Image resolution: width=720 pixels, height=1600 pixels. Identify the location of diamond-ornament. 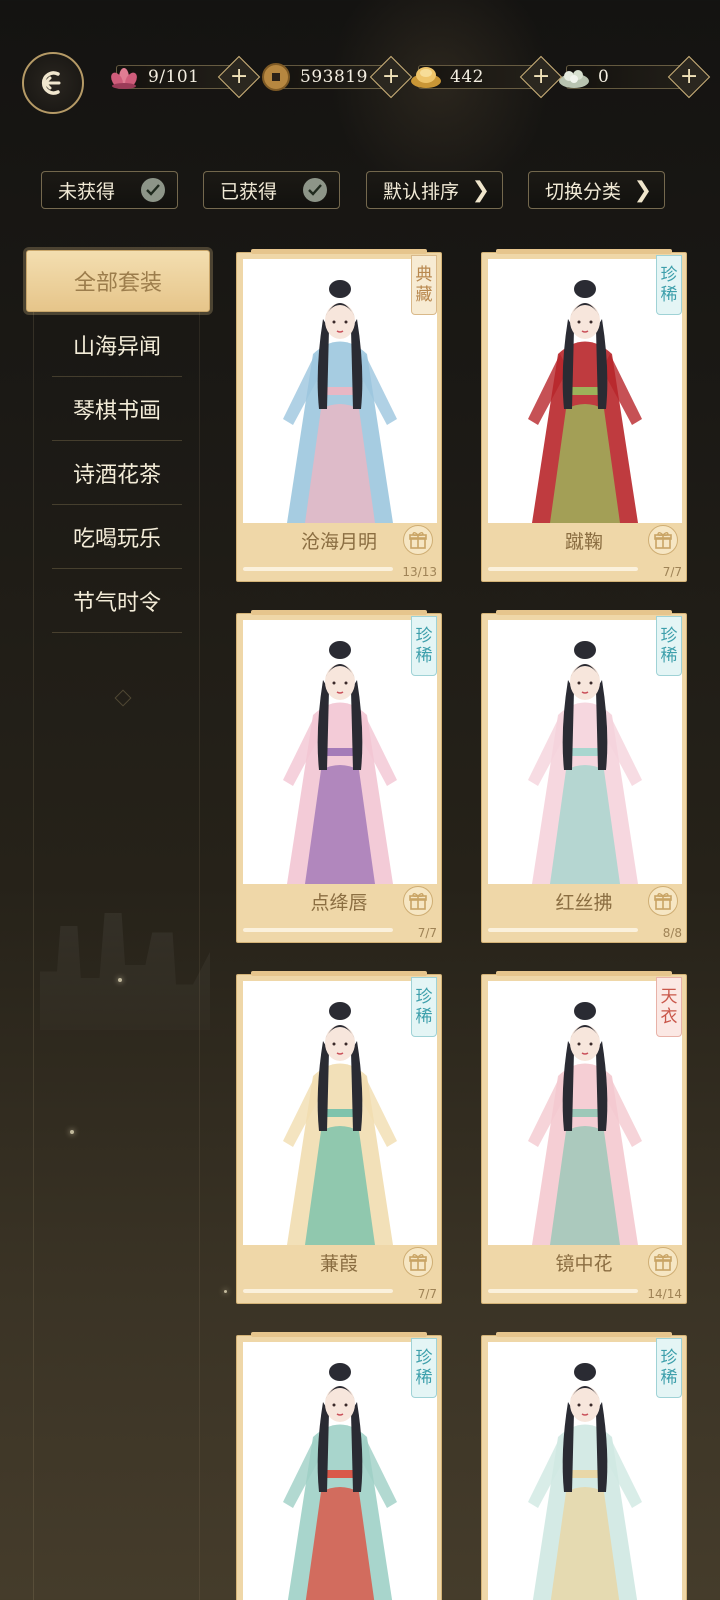
(123, 698).